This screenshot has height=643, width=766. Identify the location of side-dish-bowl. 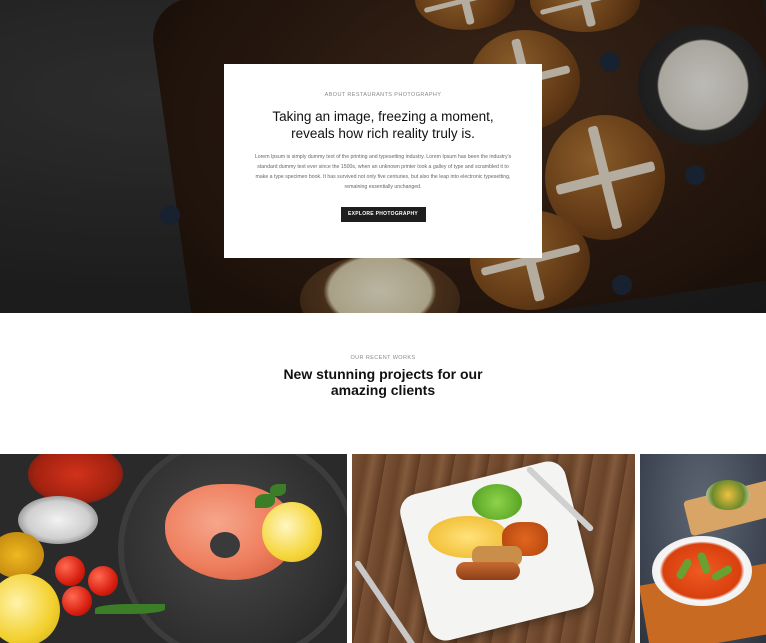
(728, 495).